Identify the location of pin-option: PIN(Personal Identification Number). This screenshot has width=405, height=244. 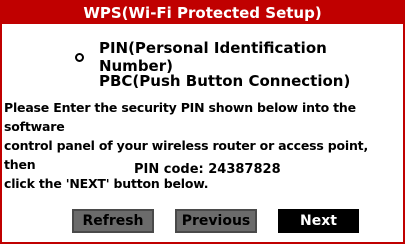
(239, 57).